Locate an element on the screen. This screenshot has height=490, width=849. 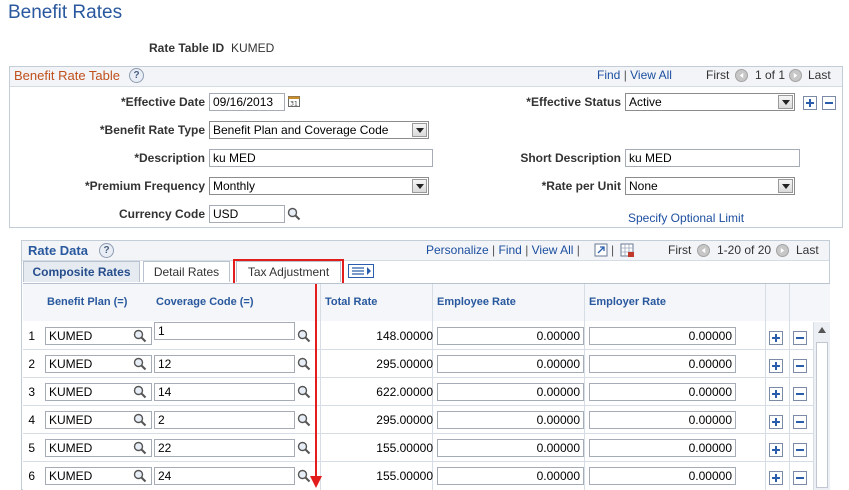
scrollbar-thumb is located at coordinates (822, 415).